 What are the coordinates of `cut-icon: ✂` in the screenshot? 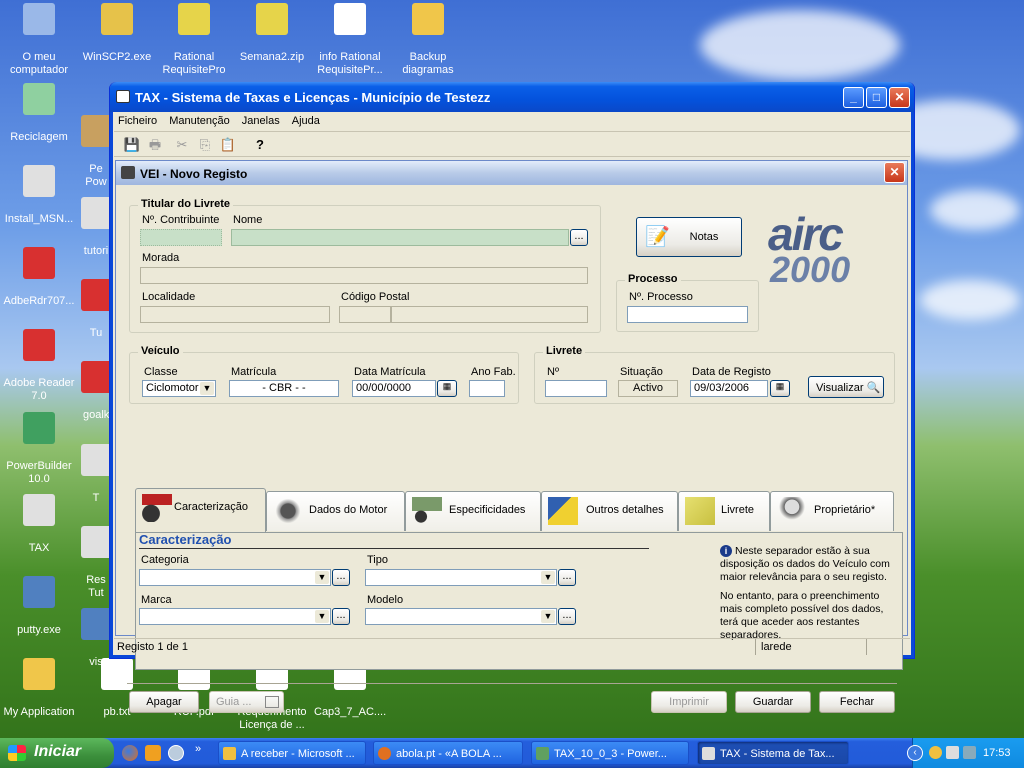 It's located at (182, 145).